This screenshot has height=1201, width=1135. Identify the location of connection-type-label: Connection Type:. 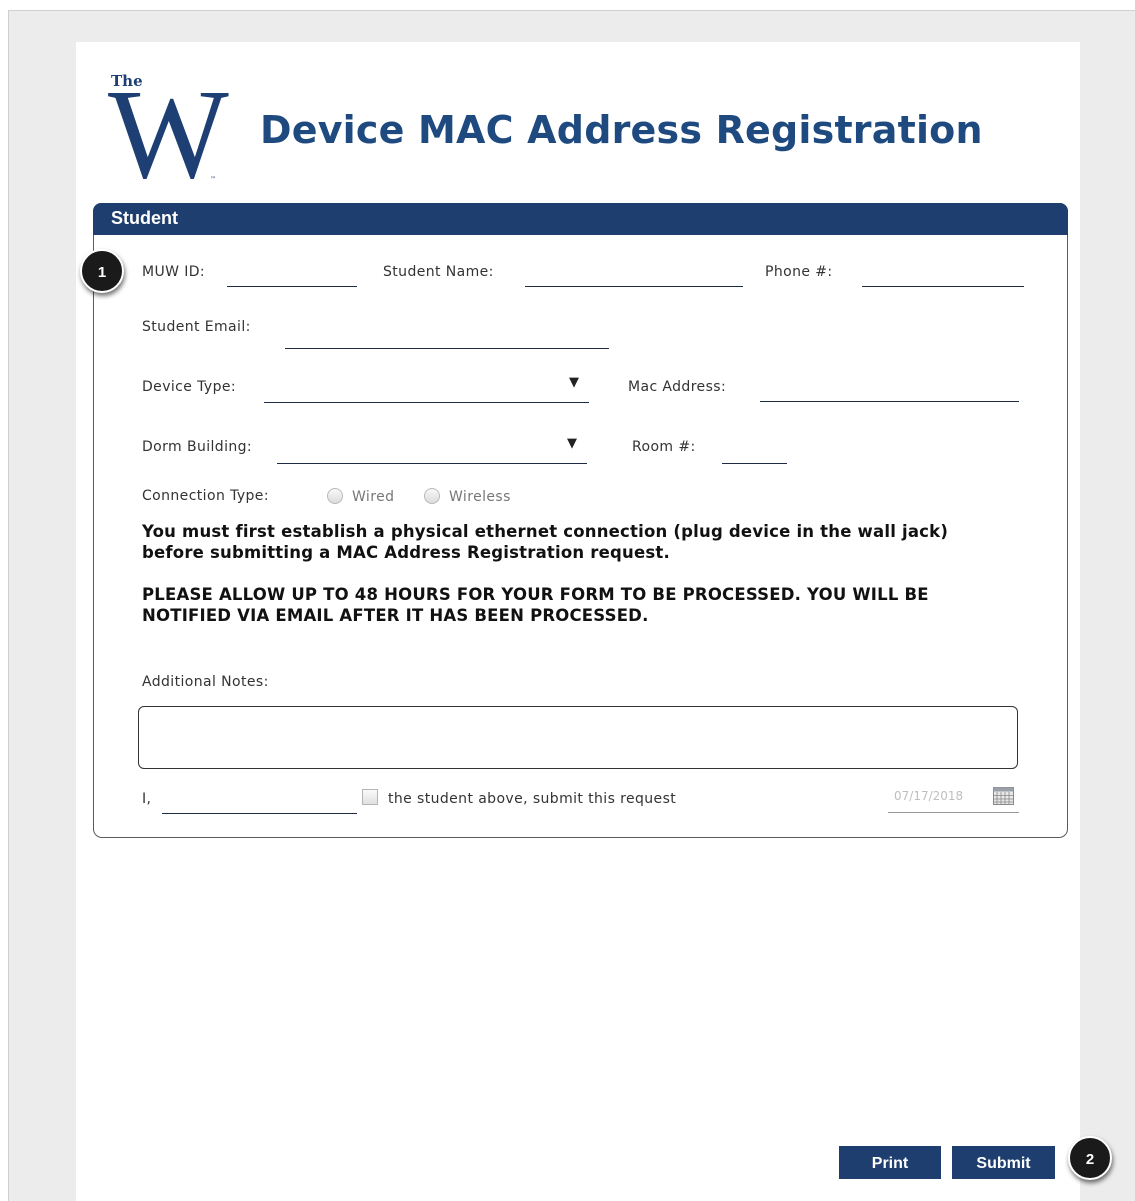
(205, 496).